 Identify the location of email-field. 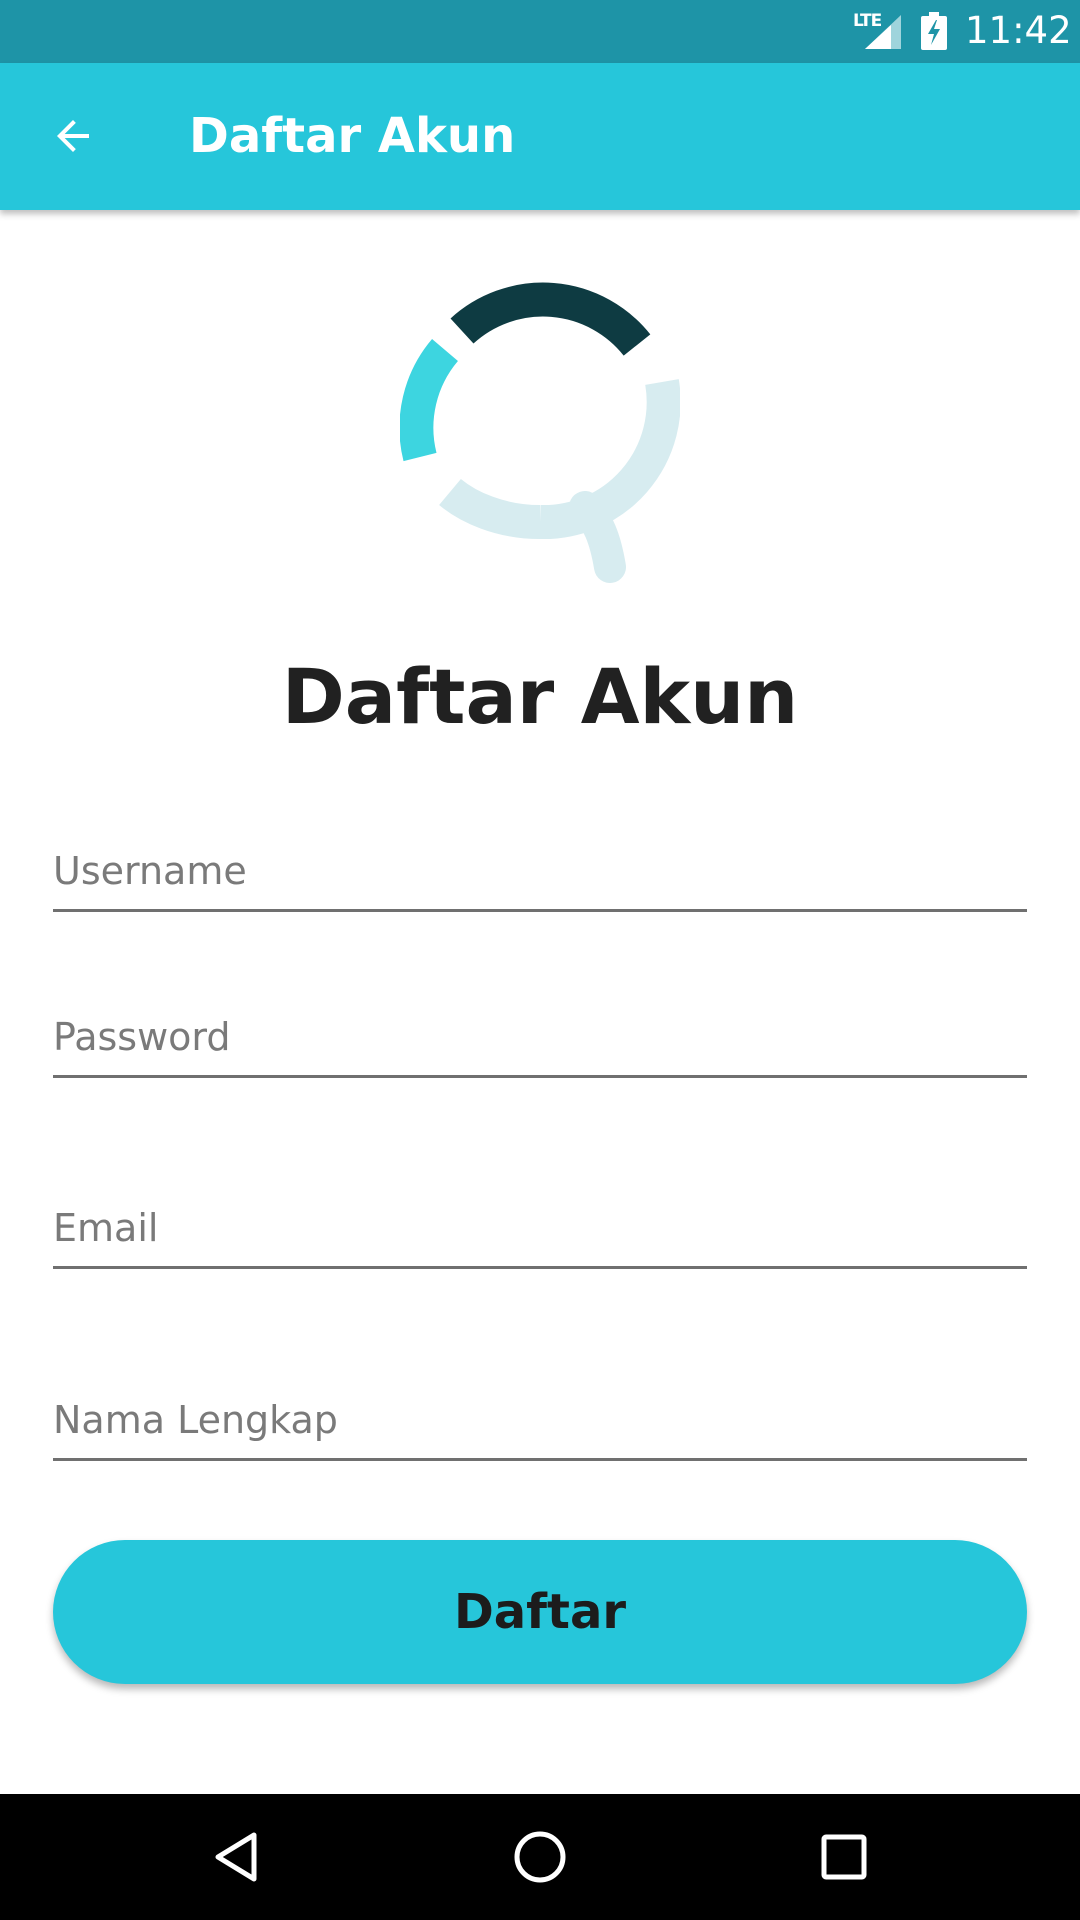
(540, 1229).